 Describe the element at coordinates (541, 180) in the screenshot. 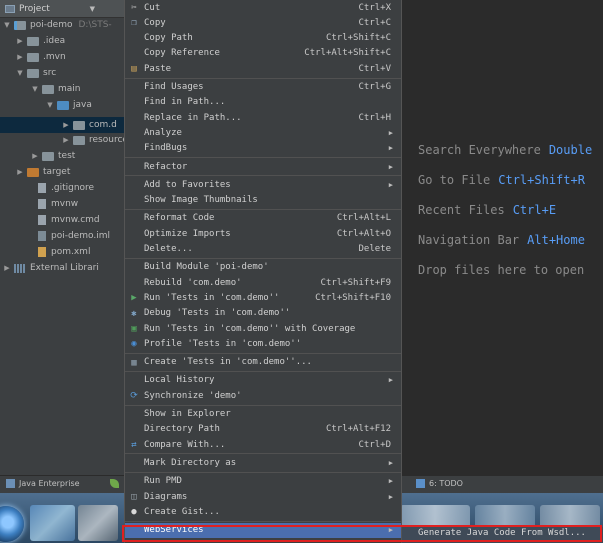

I see `hint-shortcut: Ctrl+Shift+R` at that location.